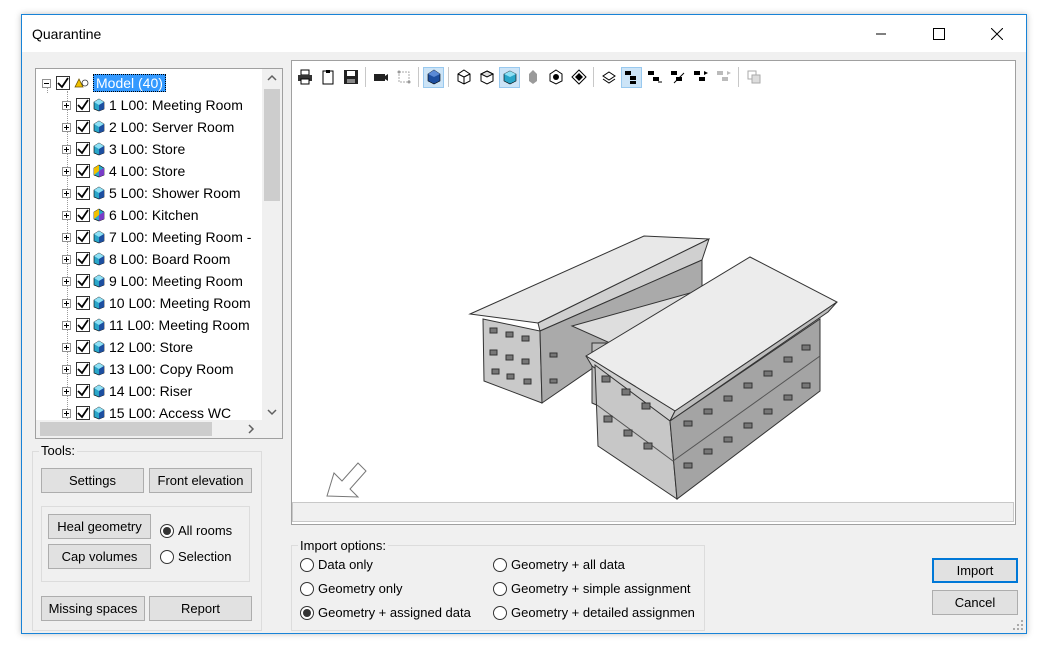  Describe the element at coordinates (975, 570) in the screenshot. I see `import-button: Import` at that location.